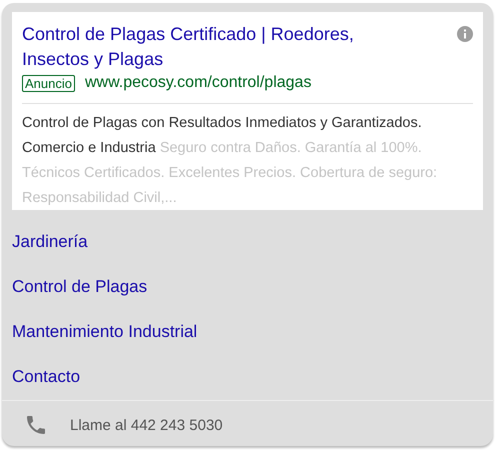 The height and width of the screenshot is (461, 500). I want to click on sitelink: Control de Plagas, so click(80, 287).